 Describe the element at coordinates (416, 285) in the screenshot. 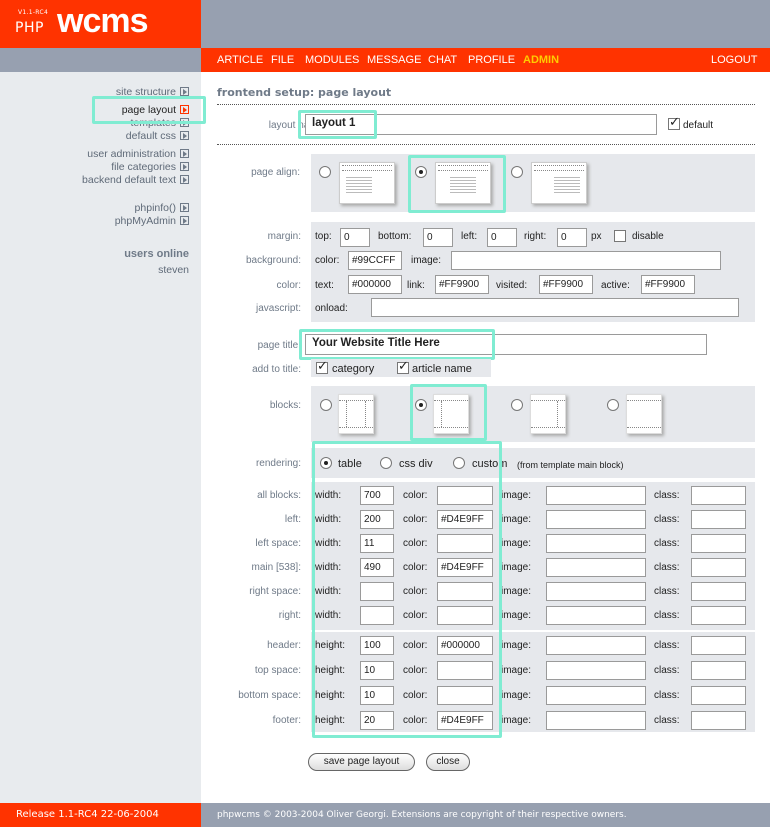

I see `link-color-label: link:` at that location.